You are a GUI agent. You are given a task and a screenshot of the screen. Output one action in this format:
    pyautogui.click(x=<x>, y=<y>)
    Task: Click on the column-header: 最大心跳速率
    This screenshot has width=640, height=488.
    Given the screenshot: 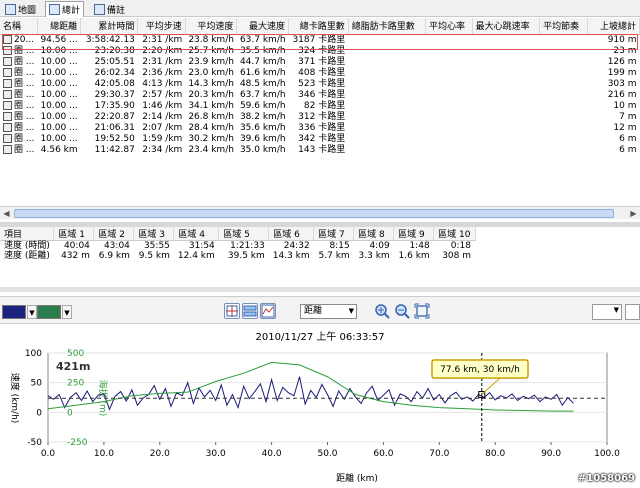 What is the action you would take?
    pyautogui.click(x=506, y=26)
    